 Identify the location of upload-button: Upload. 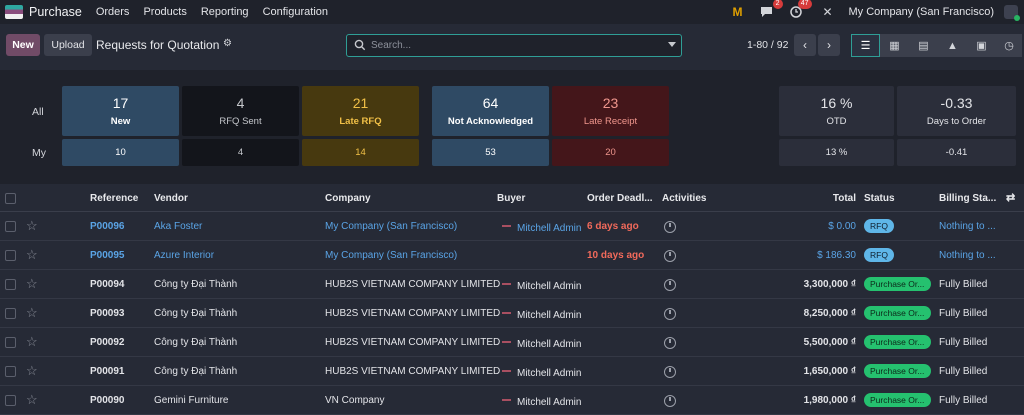
(68, 45).